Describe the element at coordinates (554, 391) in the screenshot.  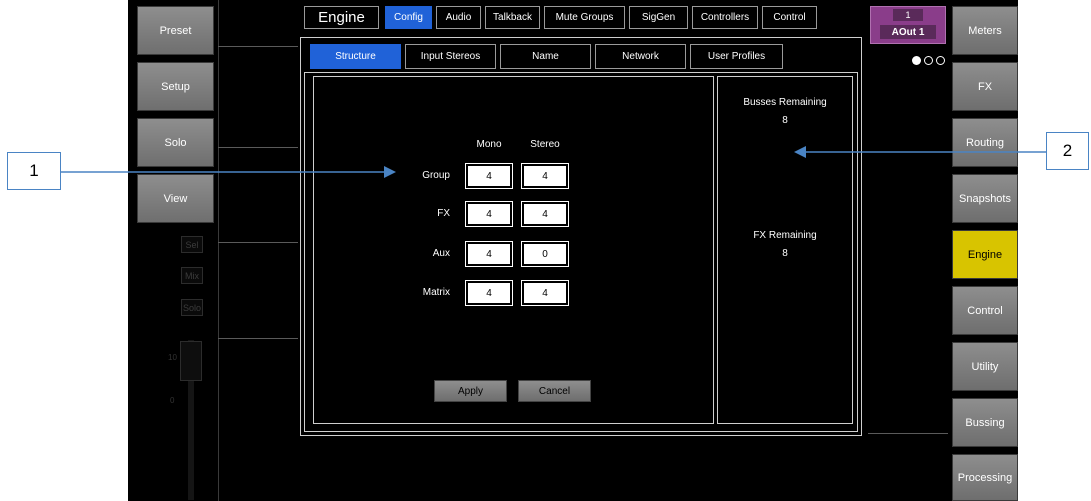
I see `cancel-button: Cancel` at that location.